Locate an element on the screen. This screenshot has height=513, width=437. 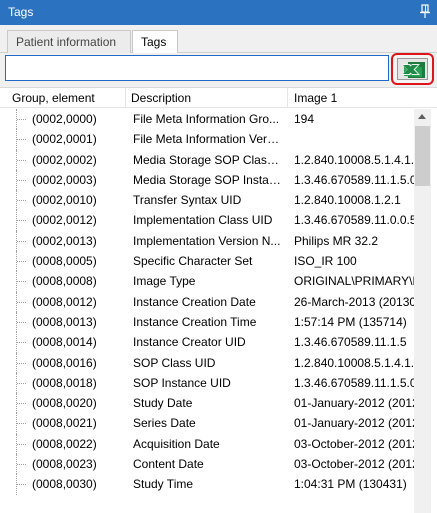
row-group-element: (0002,0003) is located at coordinates (64, 179).